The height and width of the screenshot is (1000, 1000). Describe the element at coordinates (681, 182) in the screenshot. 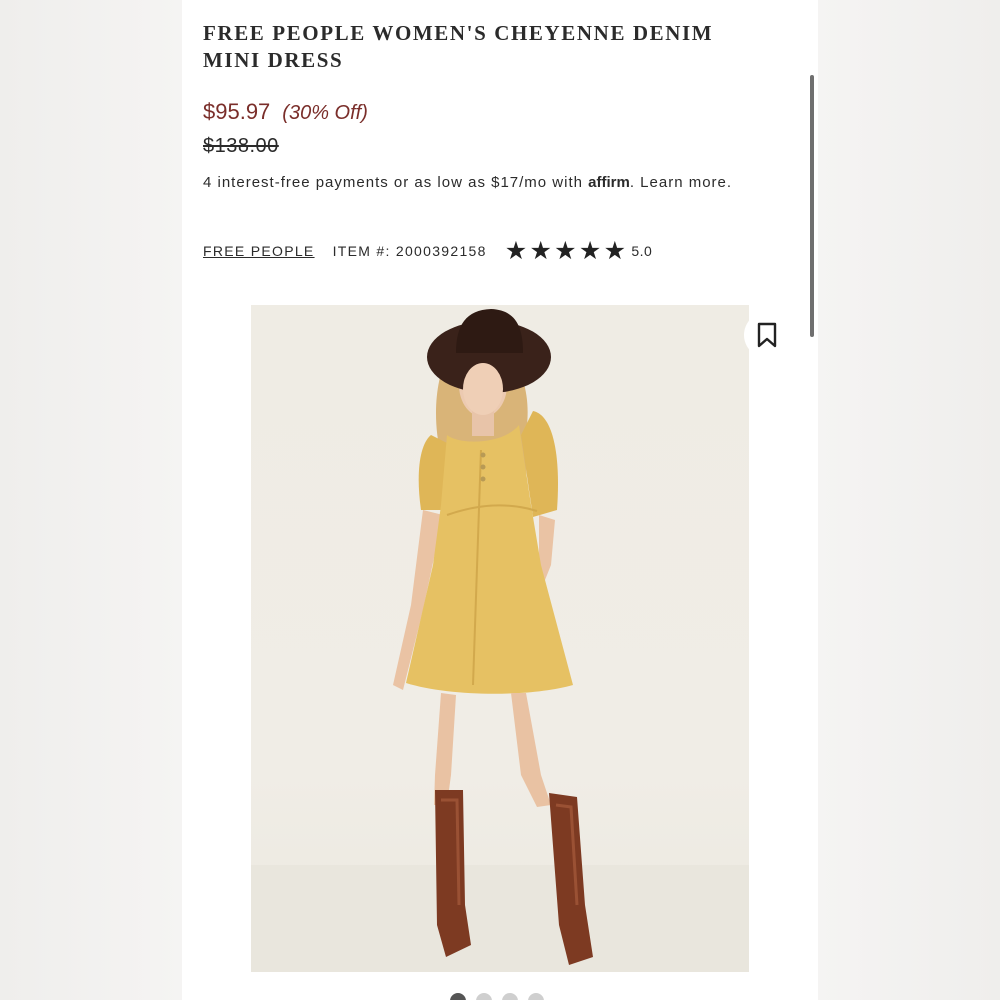

I see `learn-more-link: . Learn more.` at that location.